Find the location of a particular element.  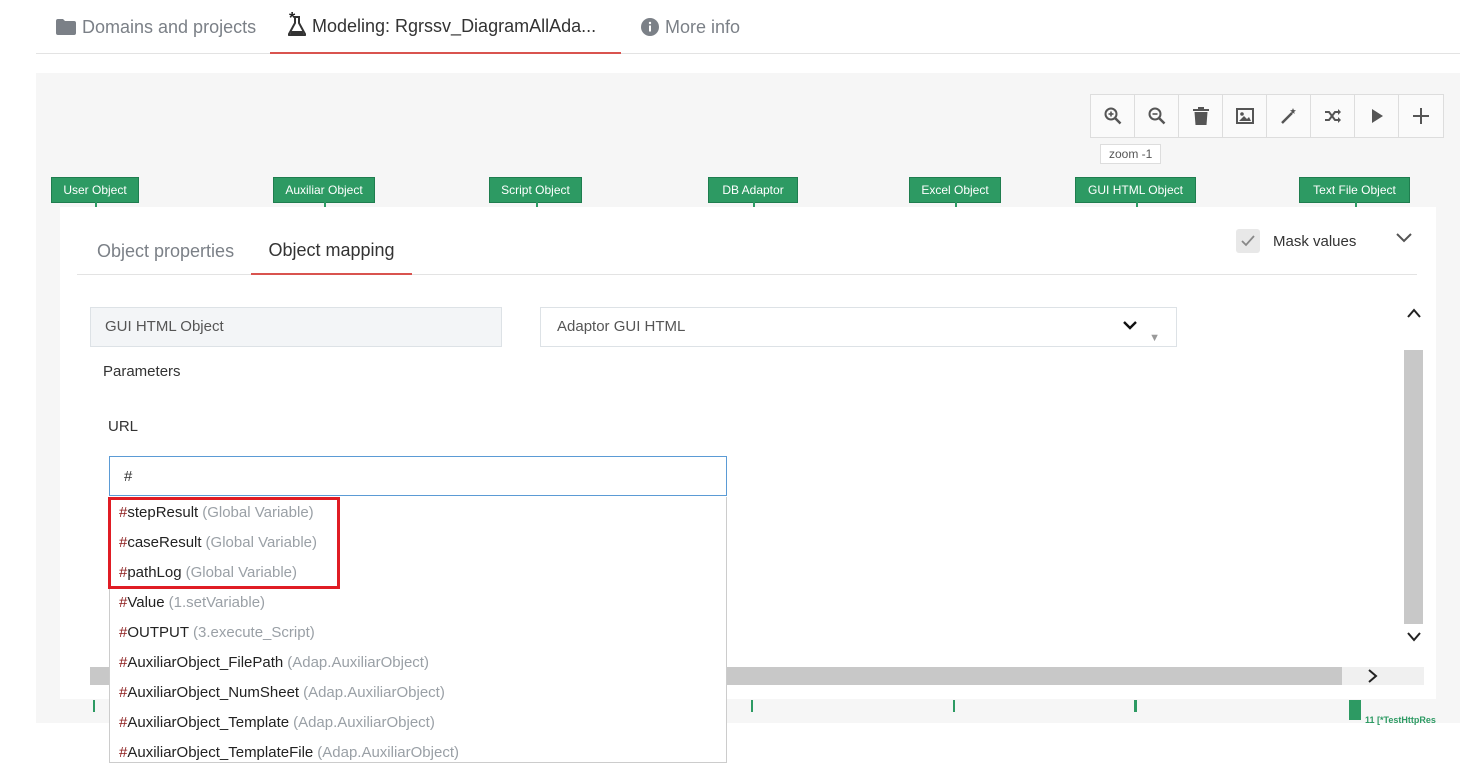

node-label: Text File Object is located at coordinates (1354, 190).